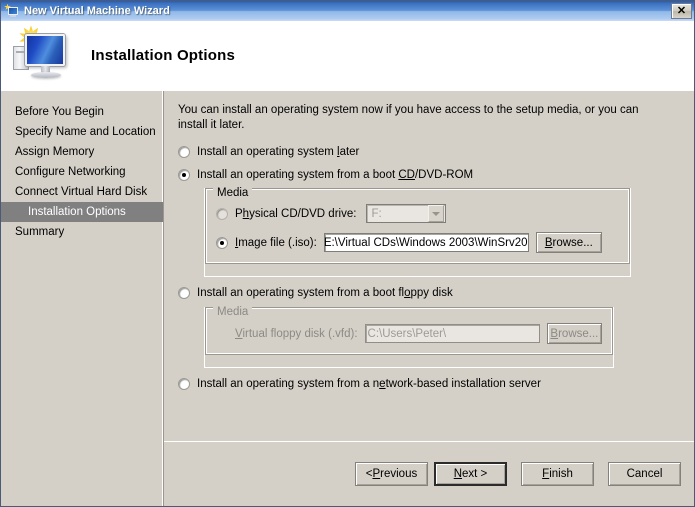  Describe the element at coordinates (276, 242) in the screenshot. I see `image-file-label: Image file (.iso):` at that location.